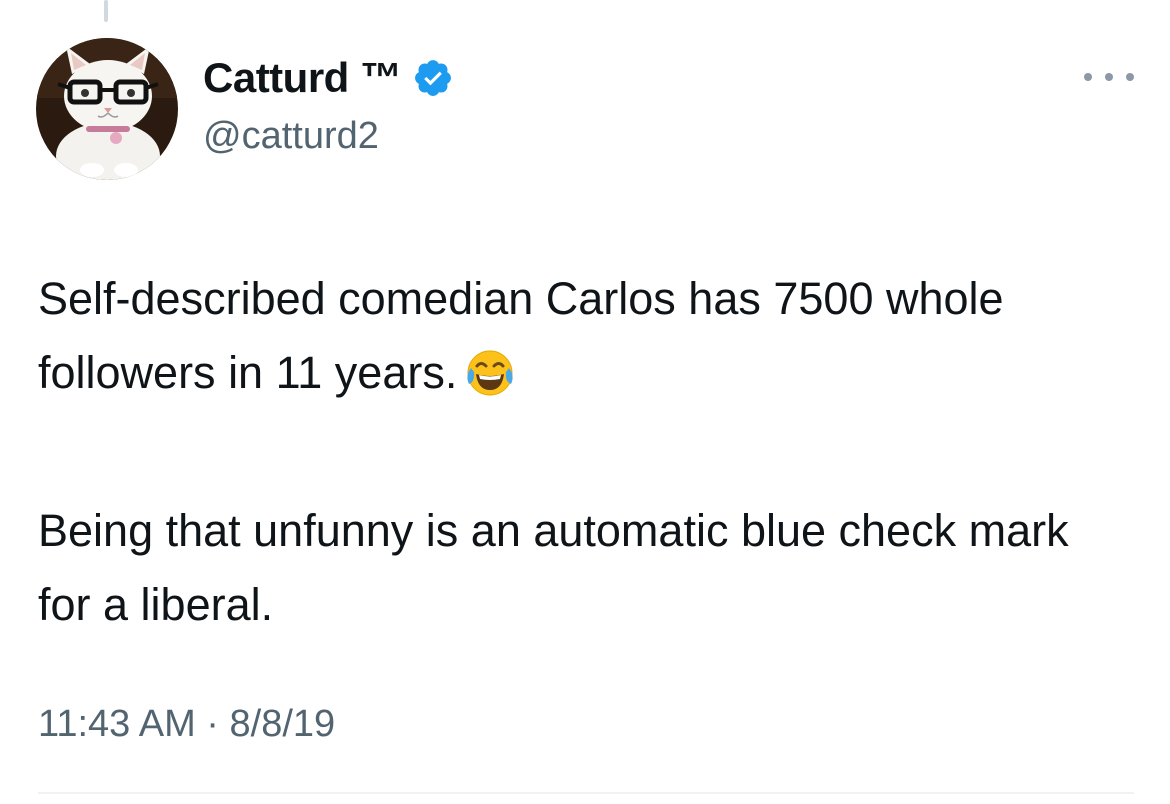 Image resolution: width=1170 pixels, height=804 pixels. I want to click on more-horizontal-icon, so click(1088, 77).